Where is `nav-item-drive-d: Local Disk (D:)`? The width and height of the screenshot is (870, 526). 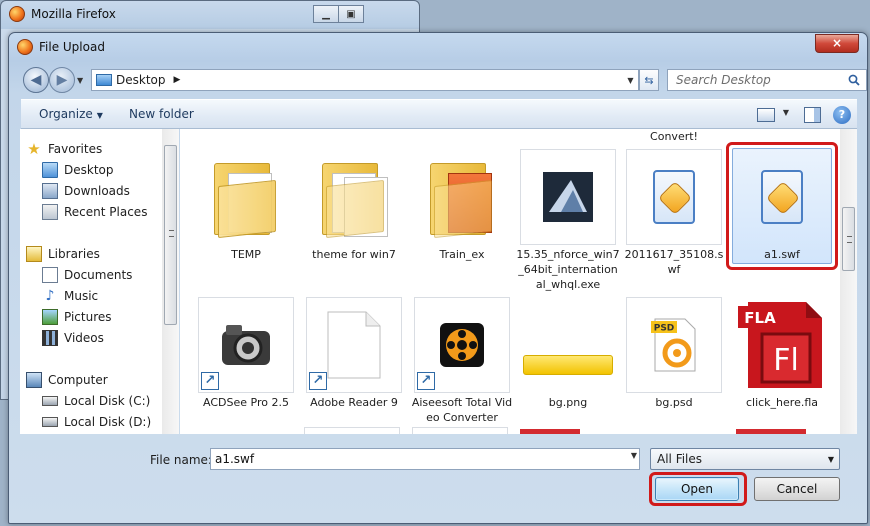 nav-item-drive-d: Local Disk (D:) is located at coordinates (96, 422).